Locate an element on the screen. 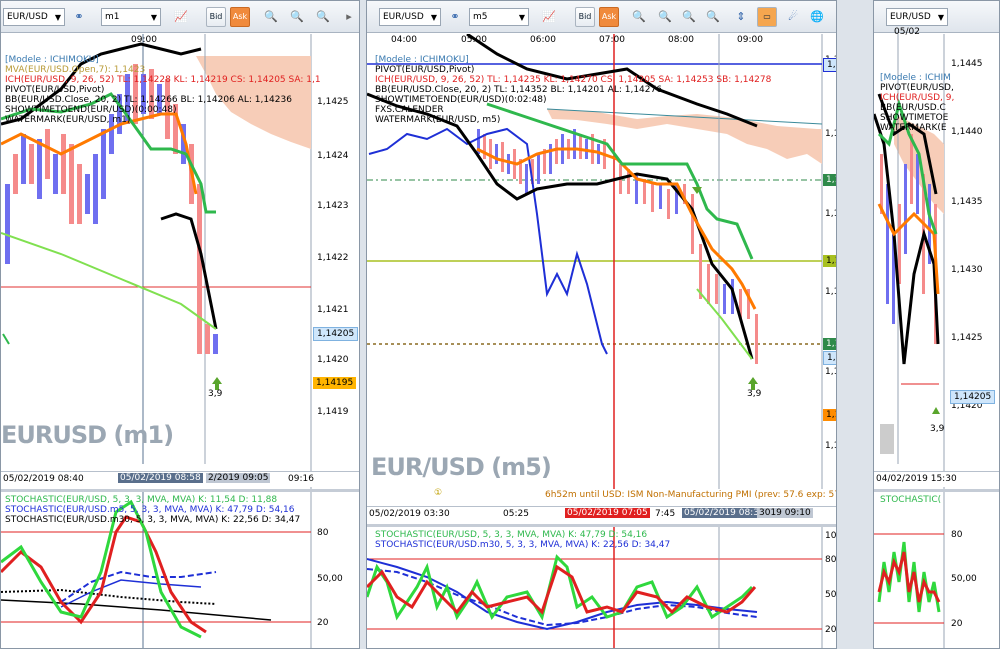  timeframe-selector: m5 ▼ is located at coordinates (499, 17).